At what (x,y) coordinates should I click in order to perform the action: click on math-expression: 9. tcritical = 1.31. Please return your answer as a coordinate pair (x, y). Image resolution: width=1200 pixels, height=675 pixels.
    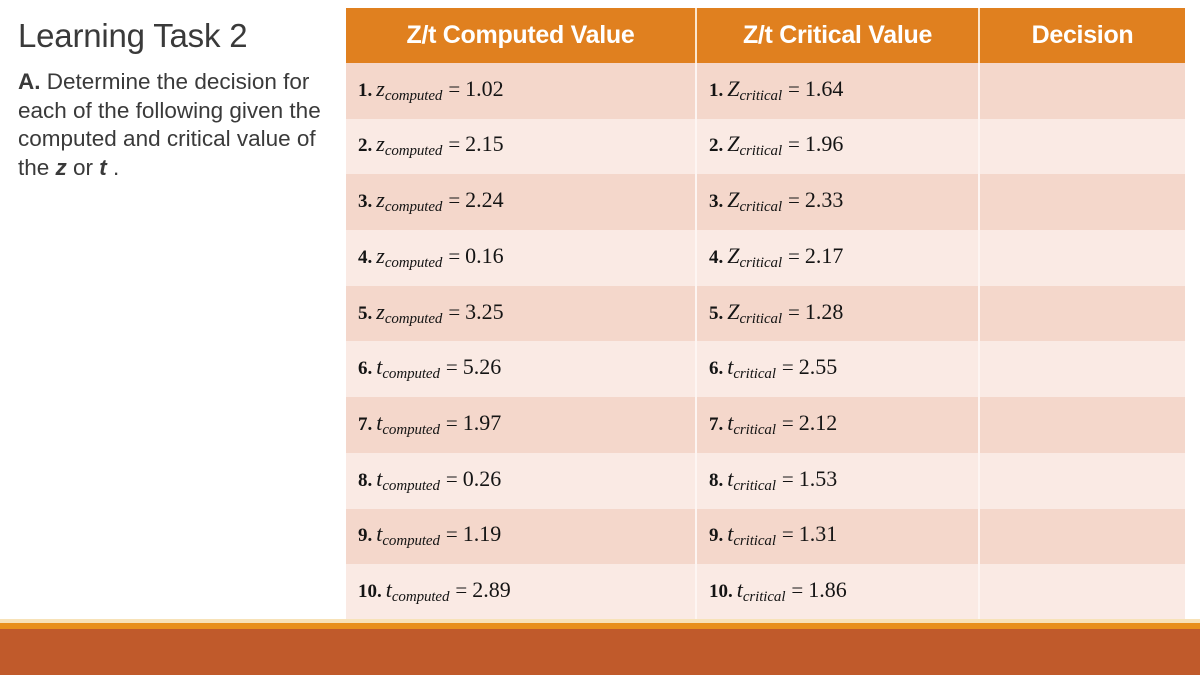
    Looking at the image, I should click on (773, 536).